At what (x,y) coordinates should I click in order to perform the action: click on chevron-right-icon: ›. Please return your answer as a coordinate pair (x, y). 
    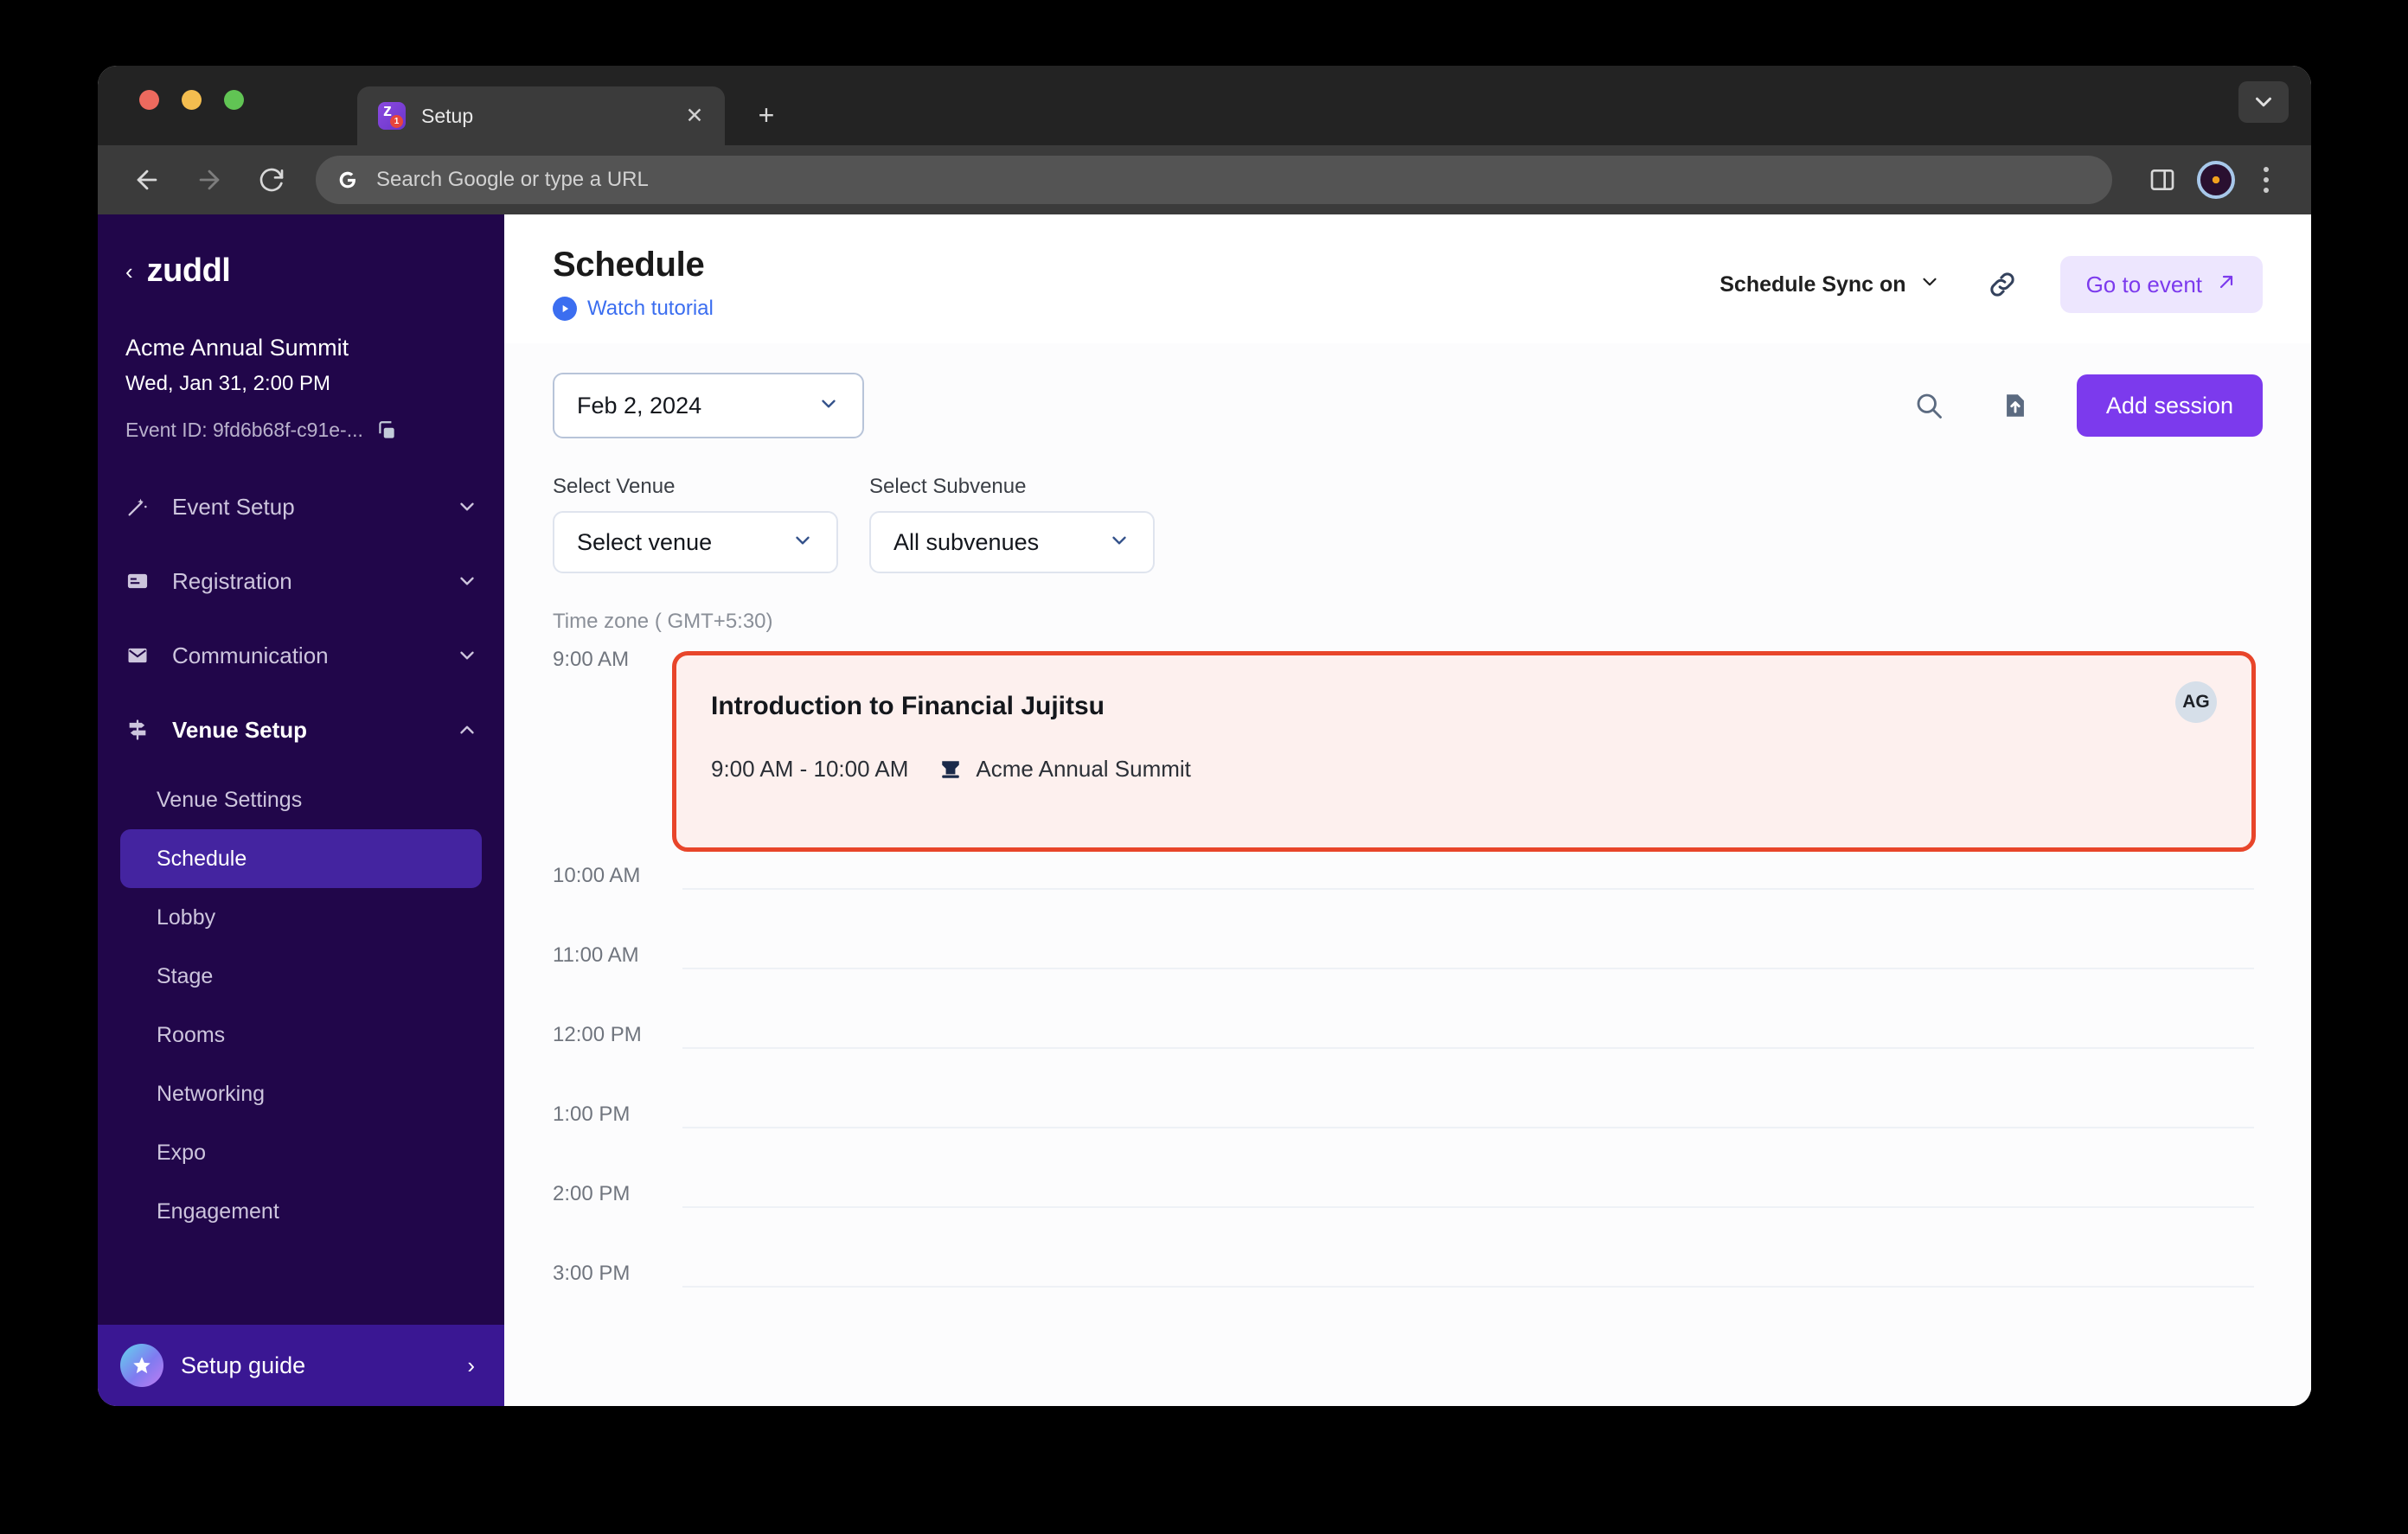
    Looking at the image, I should click on (471, 1365).